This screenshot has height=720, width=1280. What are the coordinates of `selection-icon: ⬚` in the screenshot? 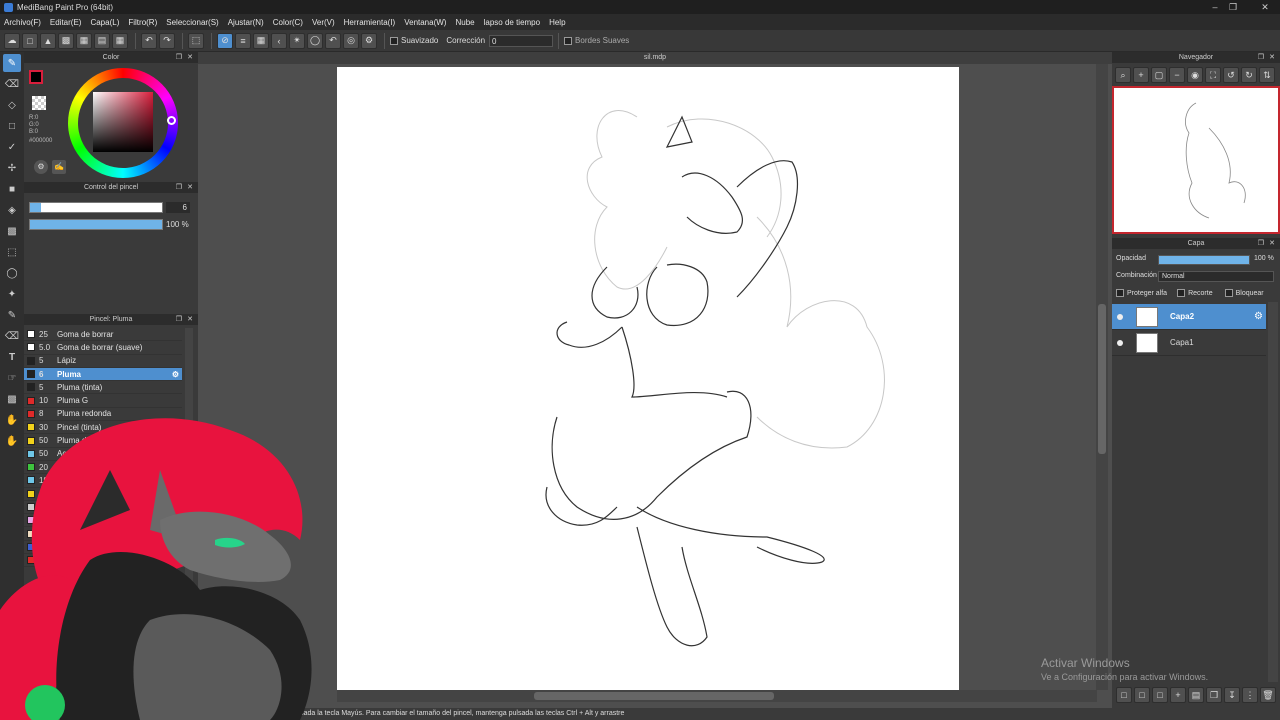 It's located at (196, 40).